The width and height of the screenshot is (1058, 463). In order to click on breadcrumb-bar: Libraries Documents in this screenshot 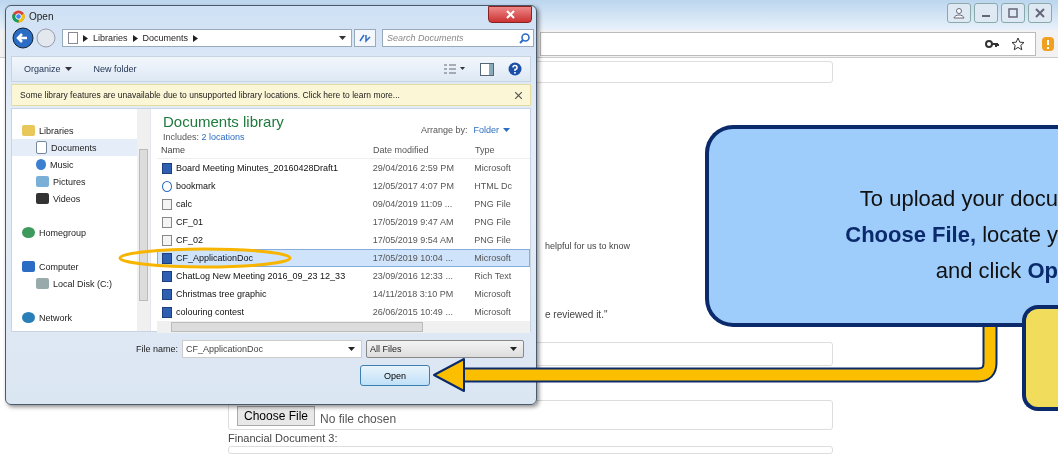, I will do `click(207, 38)`.